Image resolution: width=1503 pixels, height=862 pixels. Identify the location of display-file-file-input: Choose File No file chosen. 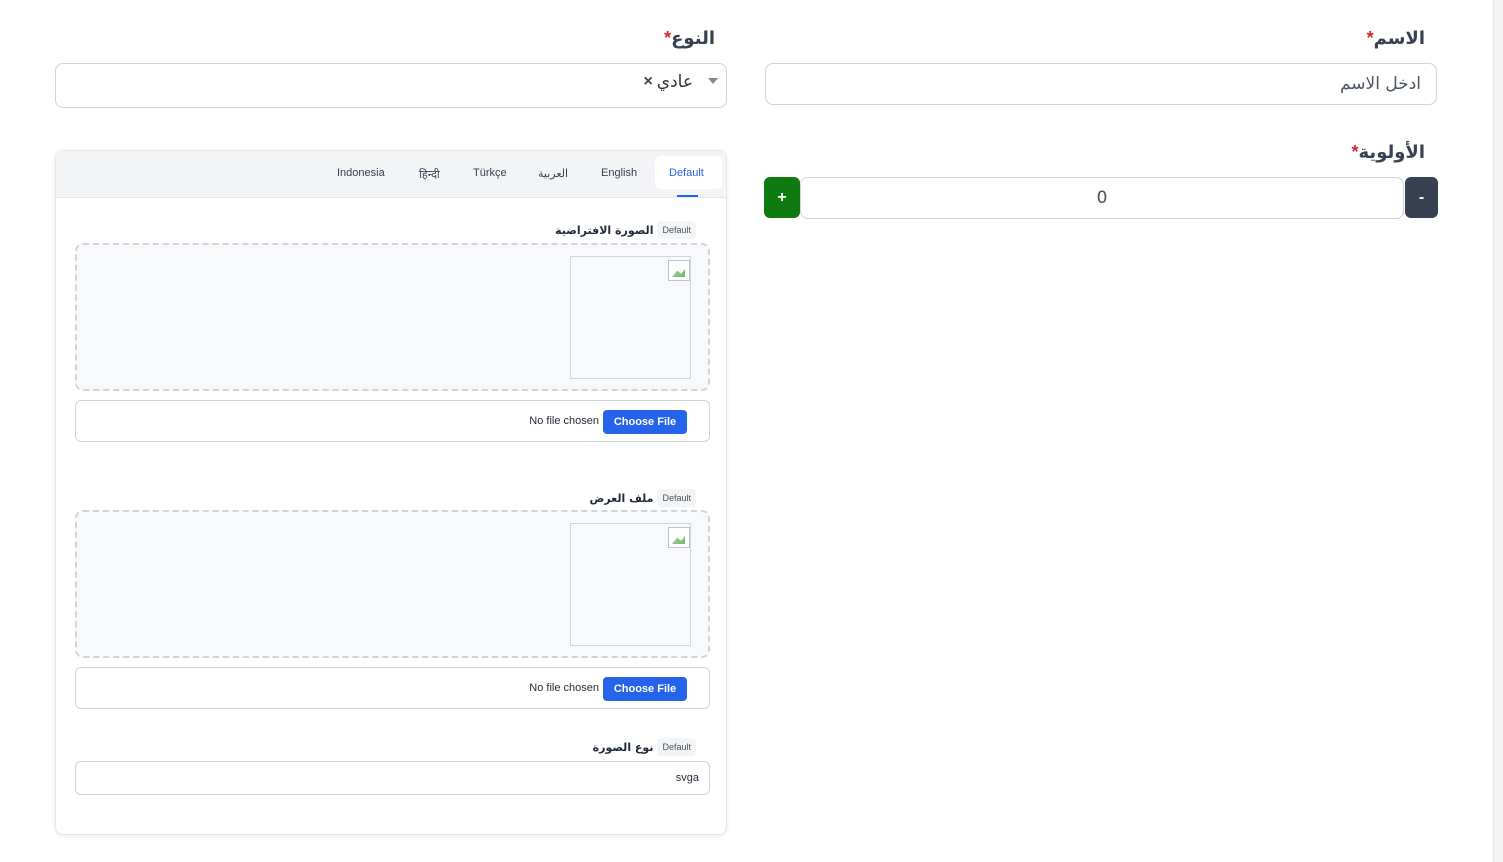
(392, 688).